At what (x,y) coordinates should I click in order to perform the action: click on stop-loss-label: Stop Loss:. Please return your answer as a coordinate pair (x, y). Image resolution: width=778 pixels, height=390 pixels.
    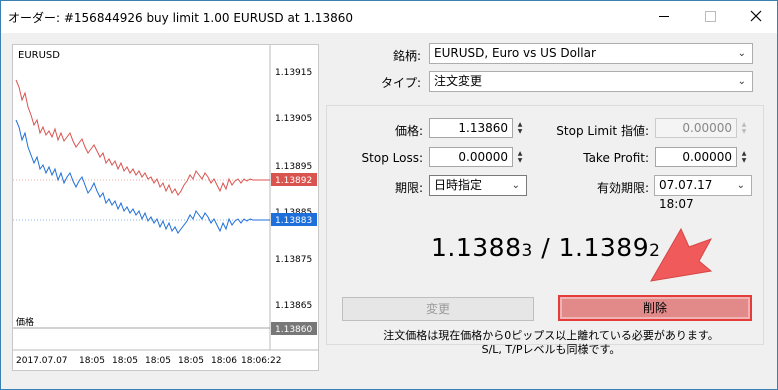
    Looking at the image, I should click on (392, 158).